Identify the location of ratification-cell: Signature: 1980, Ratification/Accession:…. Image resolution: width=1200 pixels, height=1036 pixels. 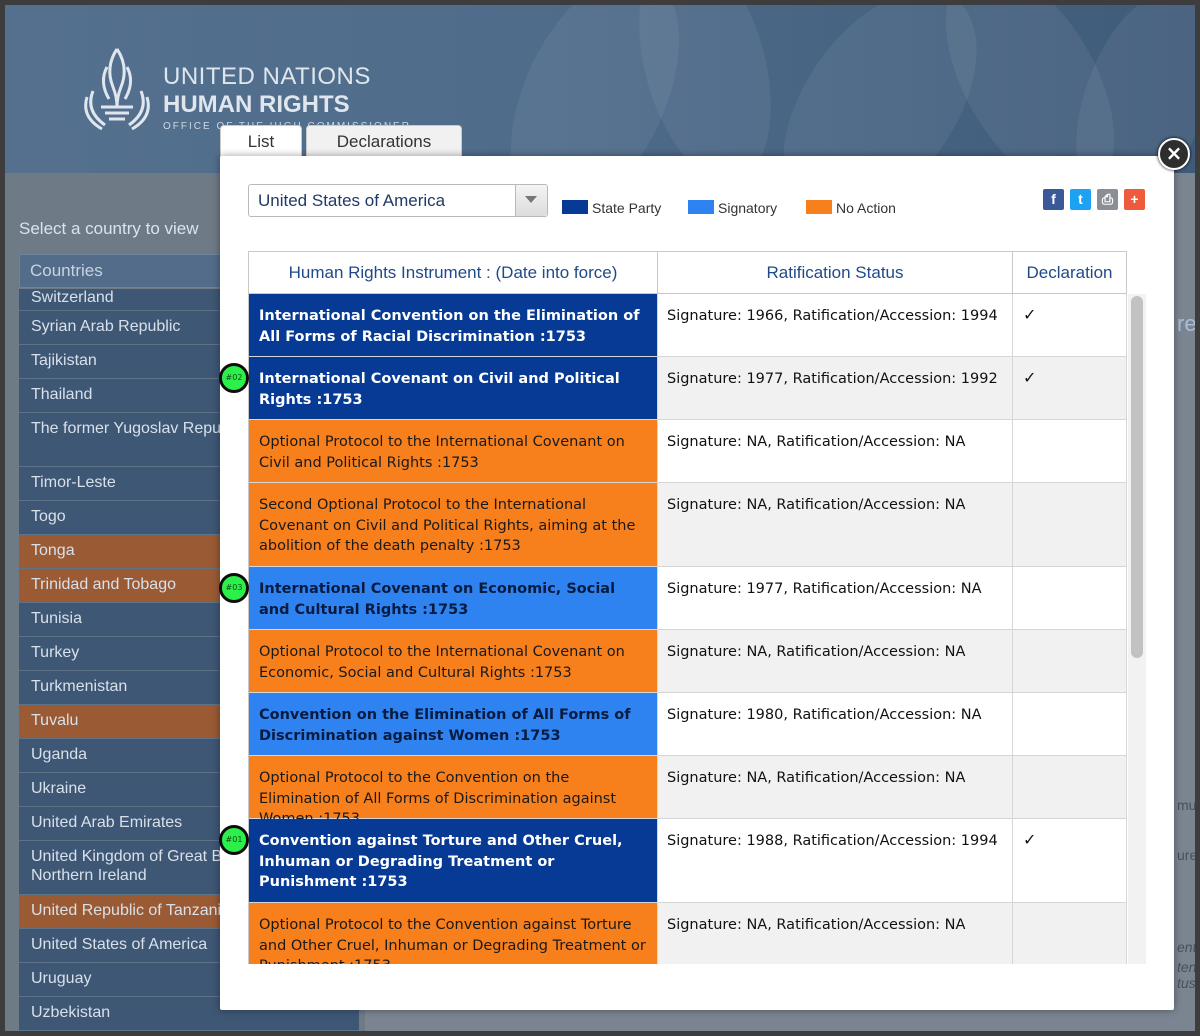
(835, 724).